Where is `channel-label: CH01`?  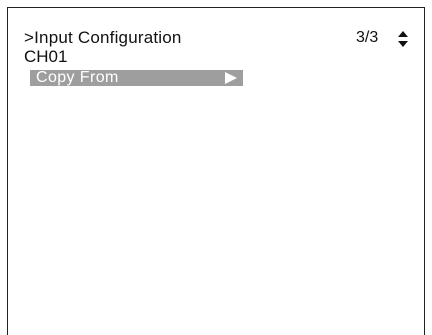 channel-label: CH01 is located at coordinates (46, 56).